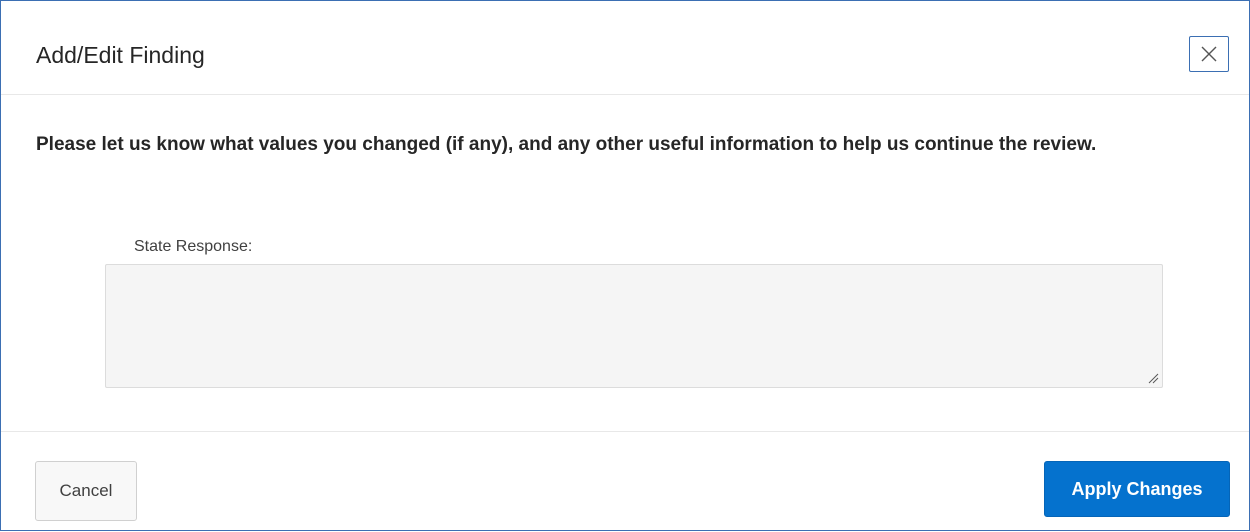  Describe the element at coordinates (86, 491) in the screenshot. I see `cancel-button: Cancel` at that location.